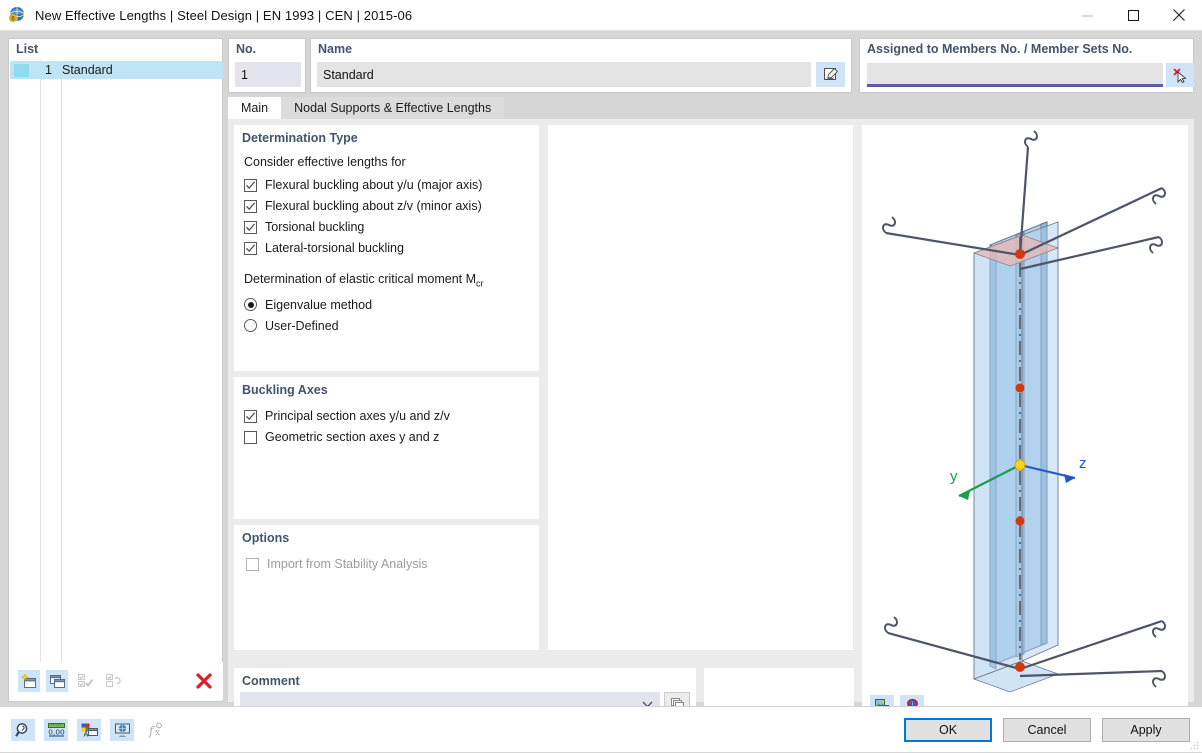 The height and width of the screenshot is (753, 1202). I want to click on number-input, so click(268, 74).